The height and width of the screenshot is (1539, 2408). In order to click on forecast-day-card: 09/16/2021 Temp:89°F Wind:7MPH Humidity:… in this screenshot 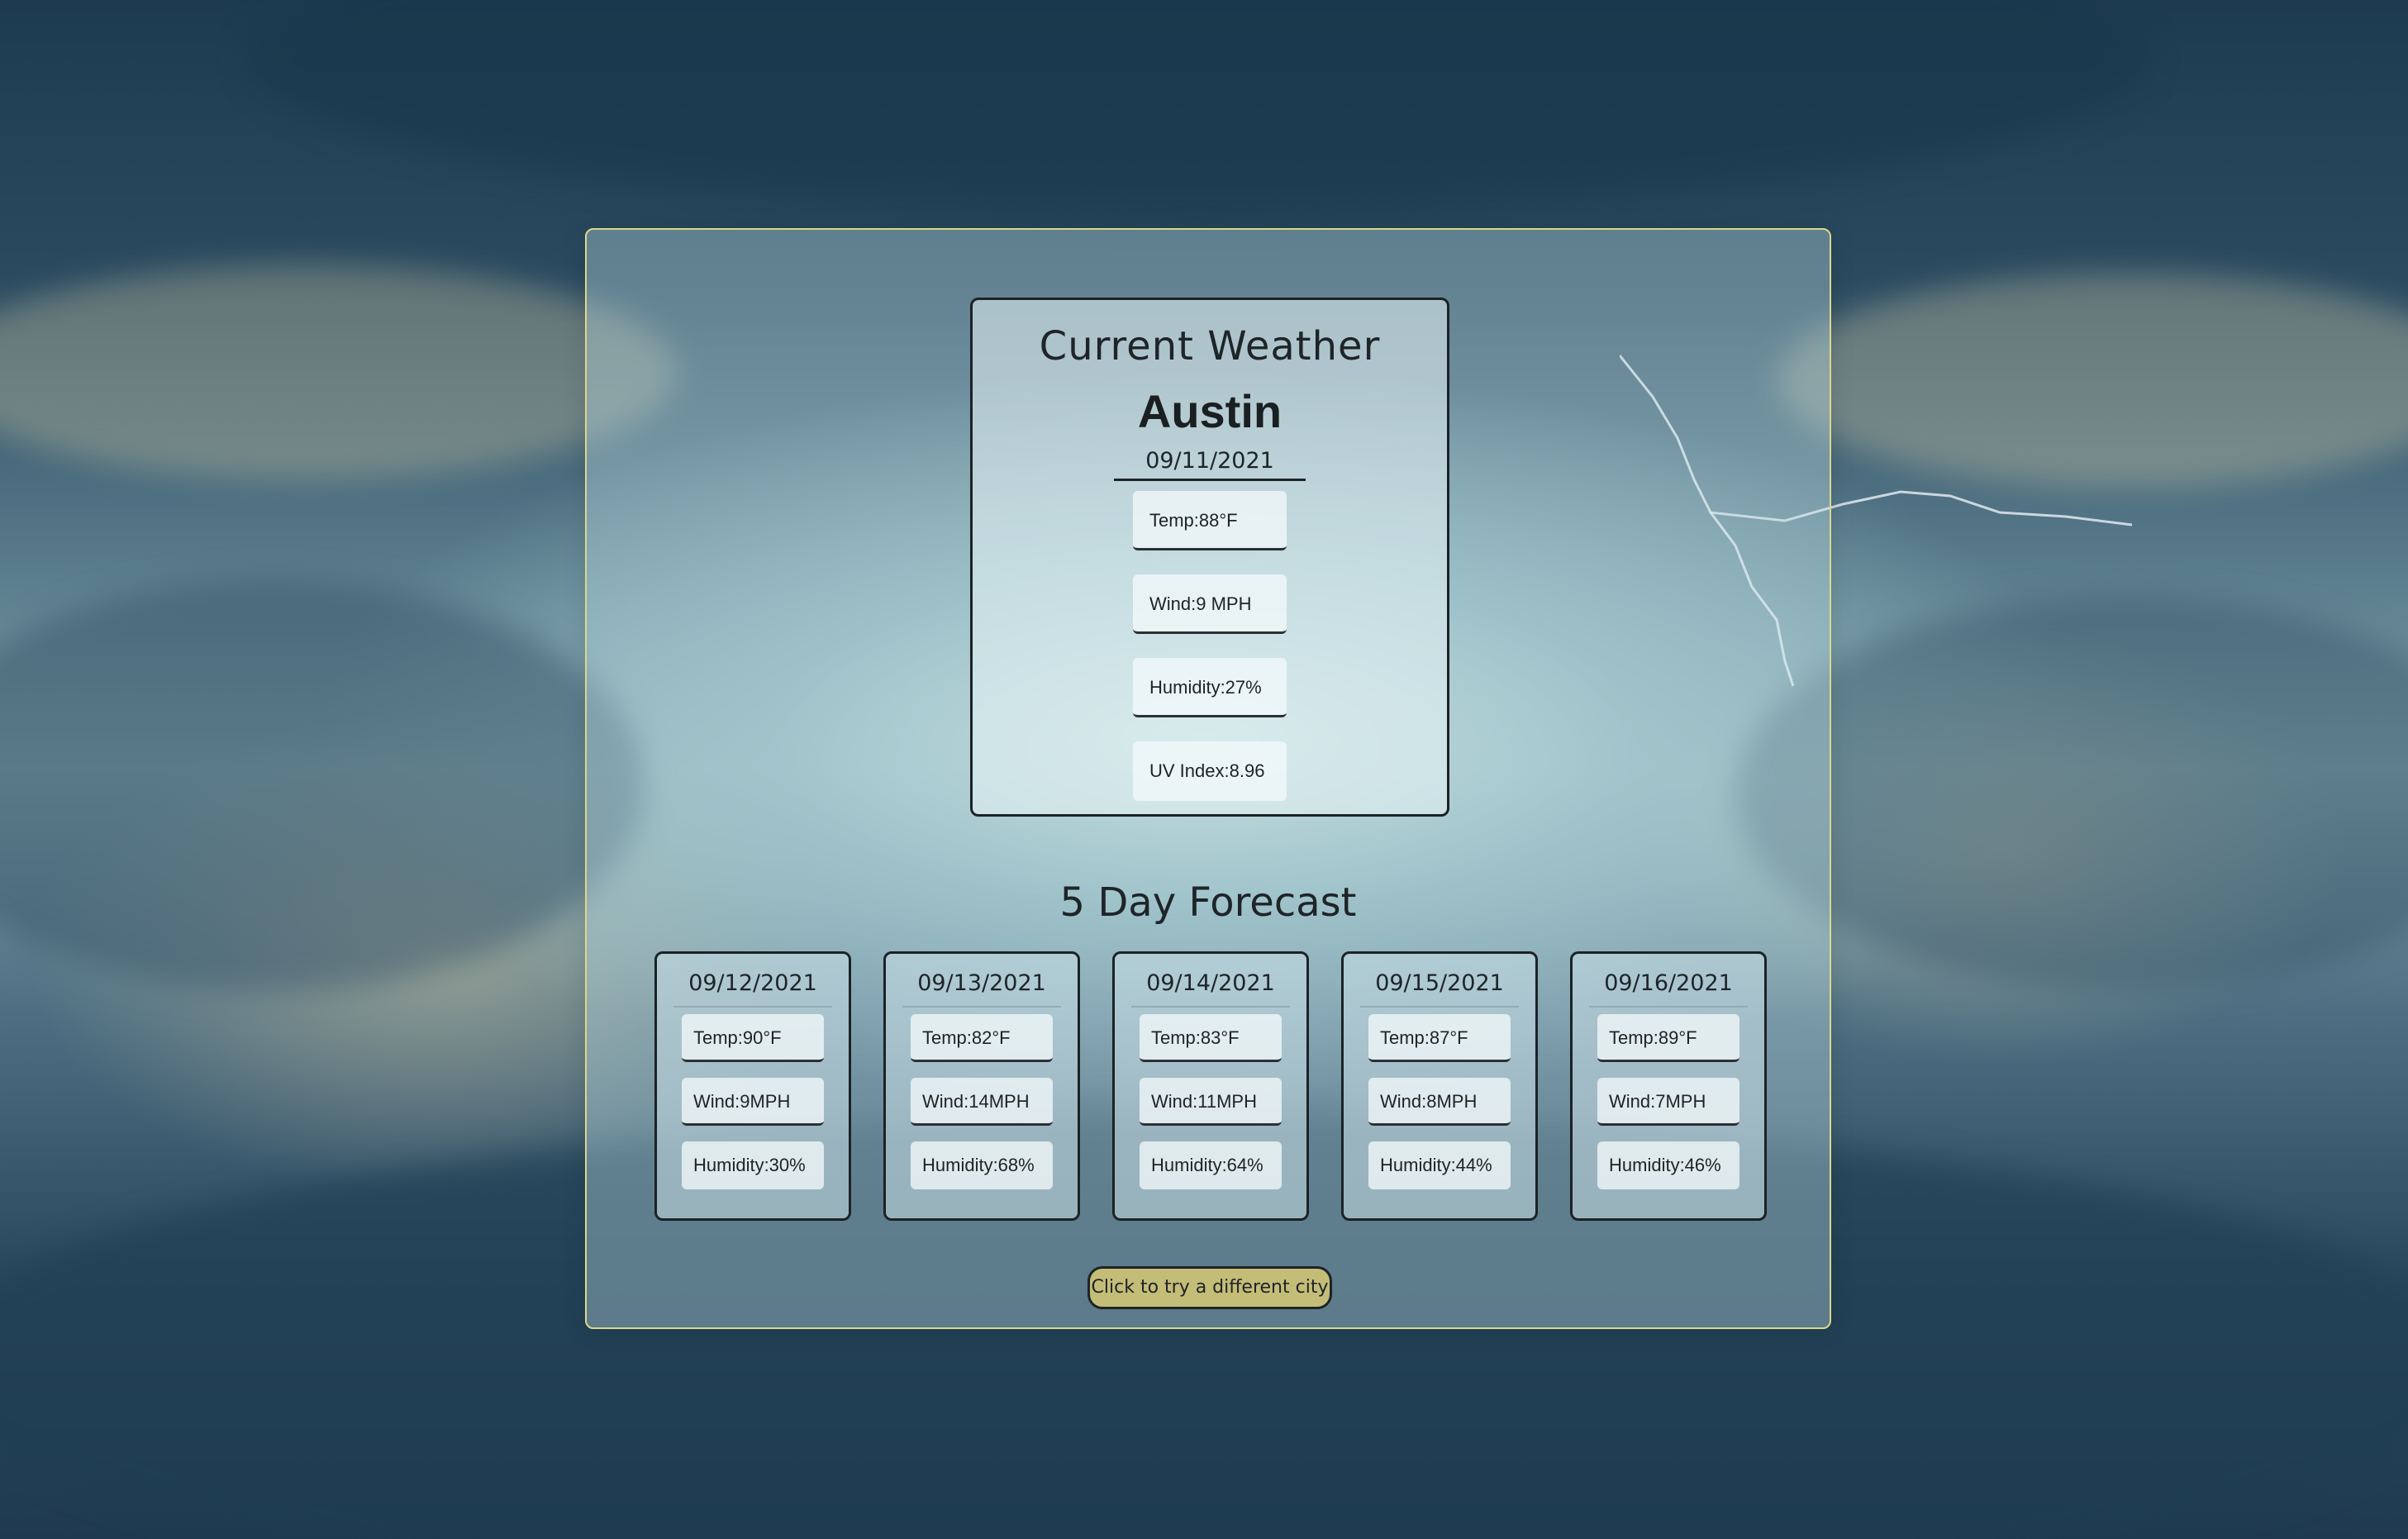, I will do `click(1668, 1086)`.